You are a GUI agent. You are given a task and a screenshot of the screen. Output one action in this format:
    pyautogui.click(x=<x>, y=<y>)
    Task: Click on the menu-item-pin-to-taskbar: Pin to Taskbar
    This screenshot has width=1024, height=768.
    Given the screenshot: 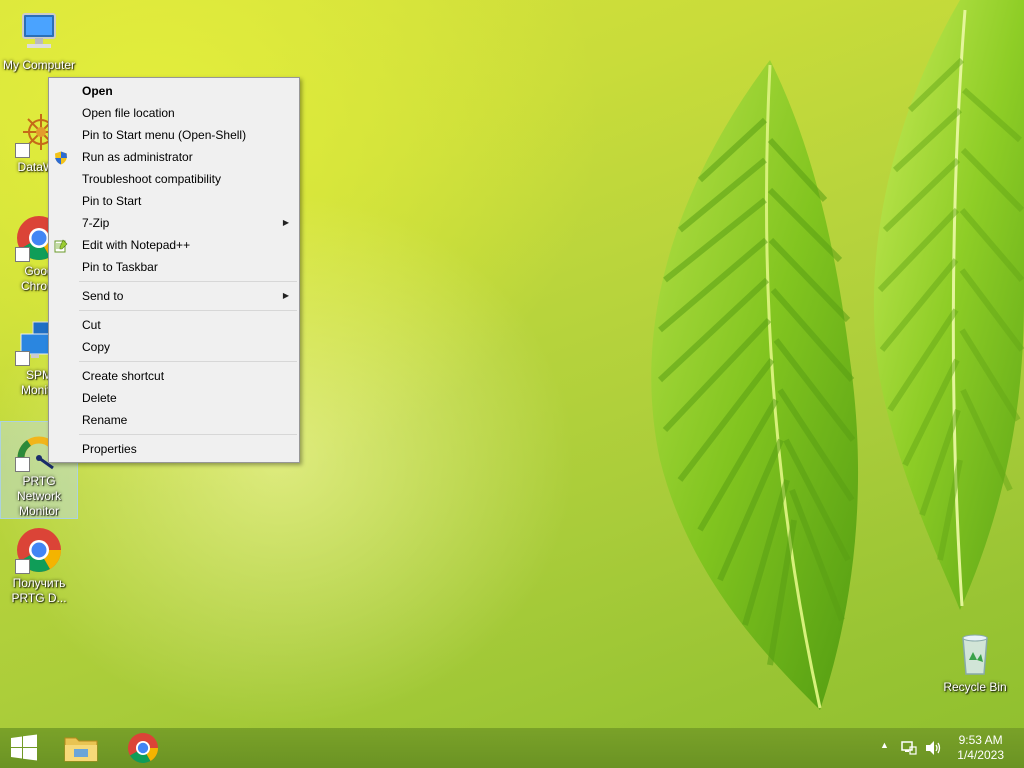 What is the action you would take?
    pyautogui.click(x=174, y=267)
    